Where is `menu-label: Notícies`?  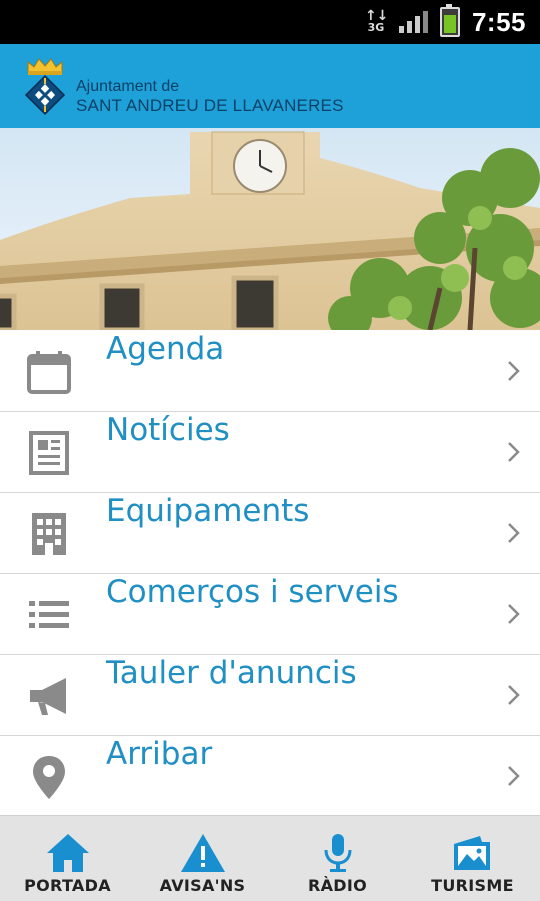
menu-label: Notícies is located at coordinates (168, 430).